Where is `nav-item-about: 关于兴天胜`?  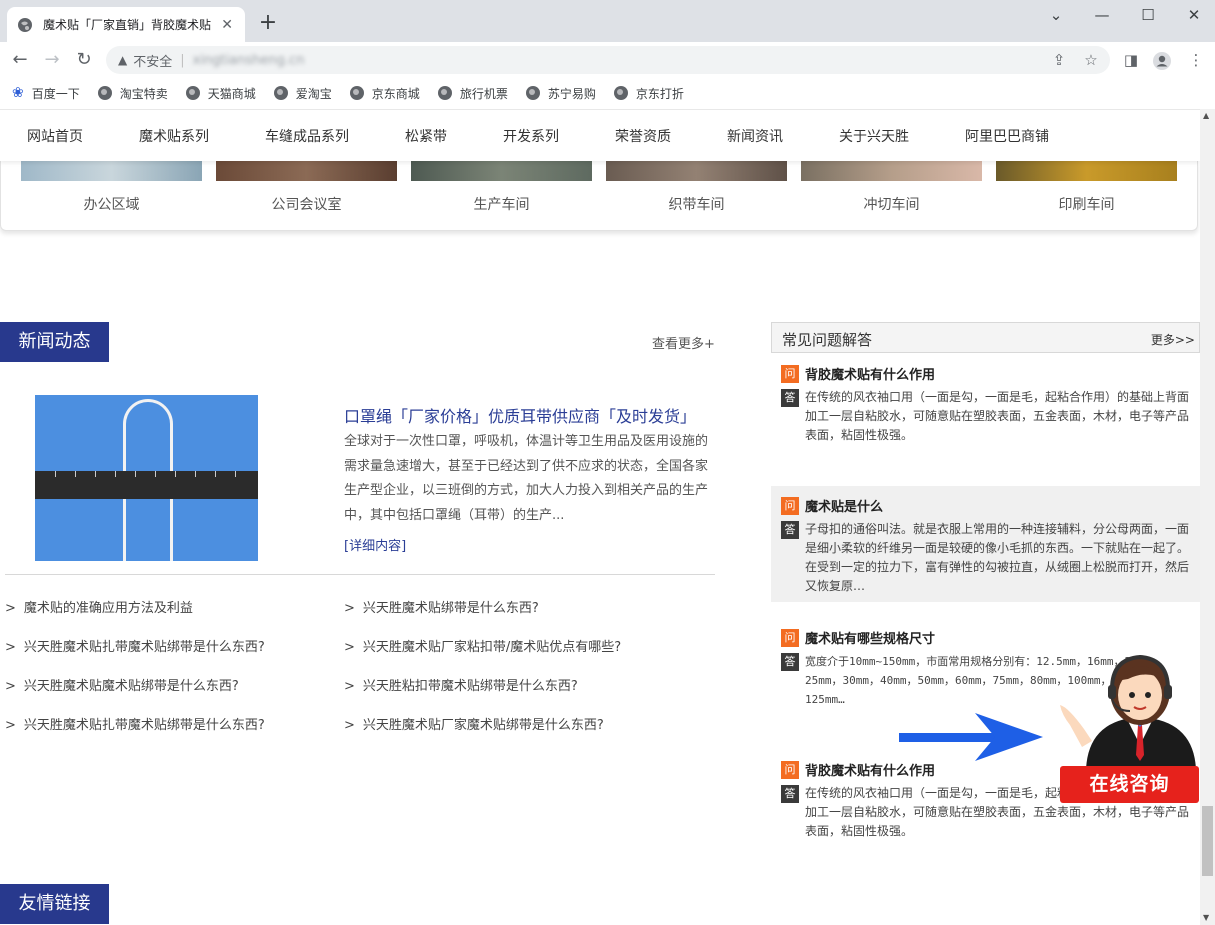 nav-item-about: 关于兴天胜 is located at coordinates (874, 136).